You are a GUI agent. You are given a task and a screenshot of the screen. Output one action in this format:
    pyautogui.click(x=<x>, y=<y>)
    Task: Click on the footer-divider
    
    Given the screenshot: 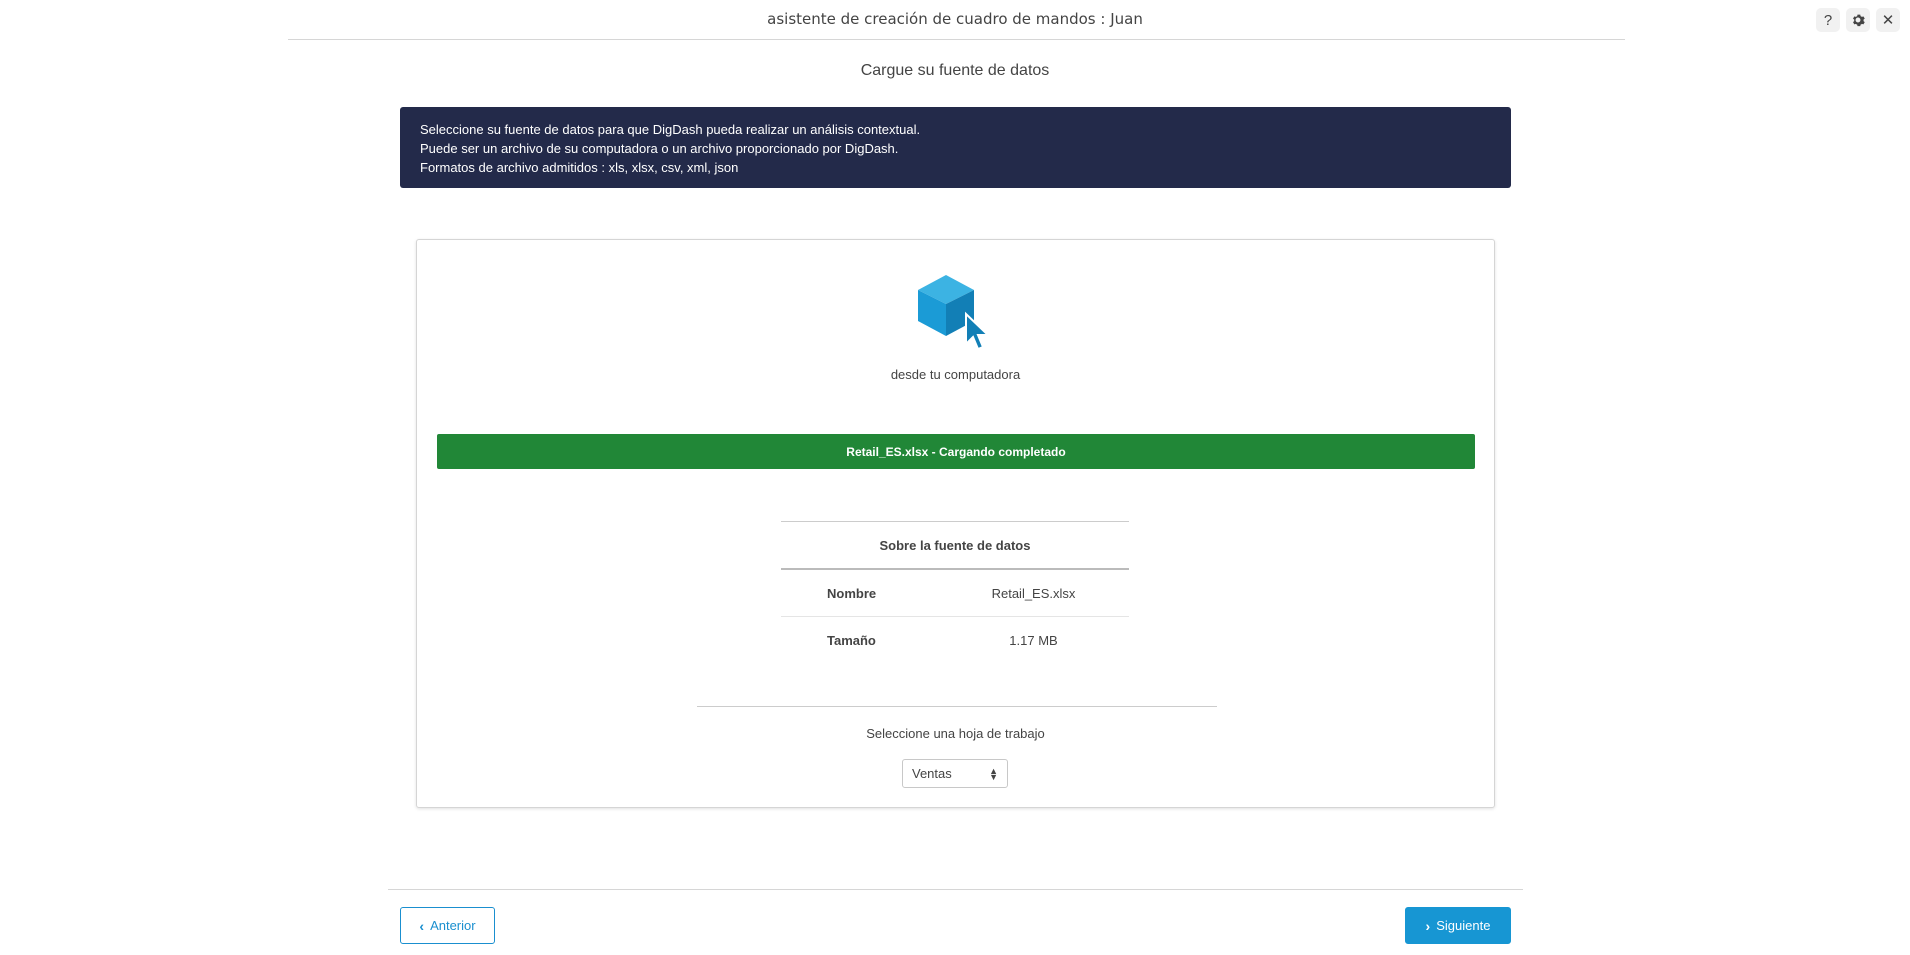 What is the action you would take?
    pyautogui.click(x=955, y=889)
    